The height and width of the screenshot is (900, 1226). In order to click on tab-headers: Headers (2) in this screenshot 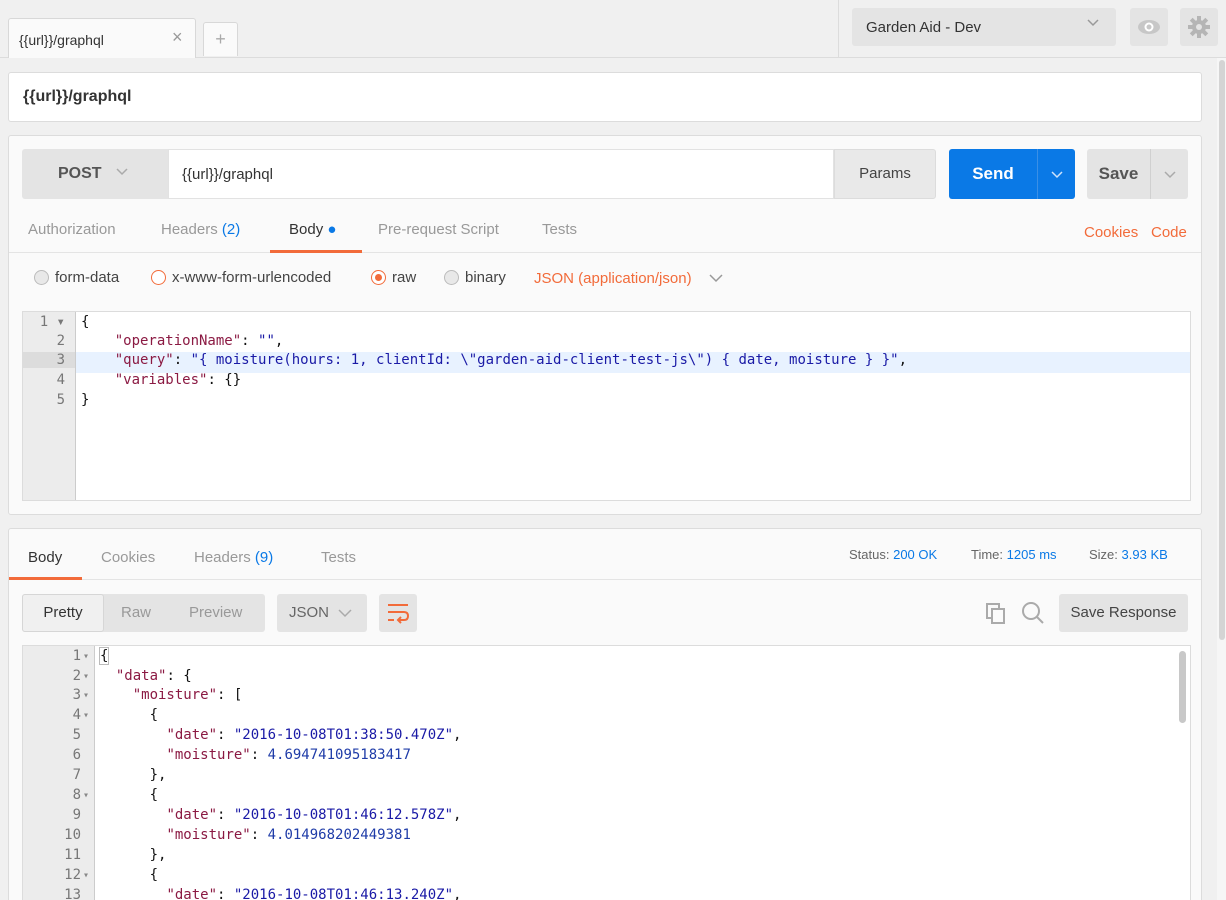, I will do `click(200, 229)`.